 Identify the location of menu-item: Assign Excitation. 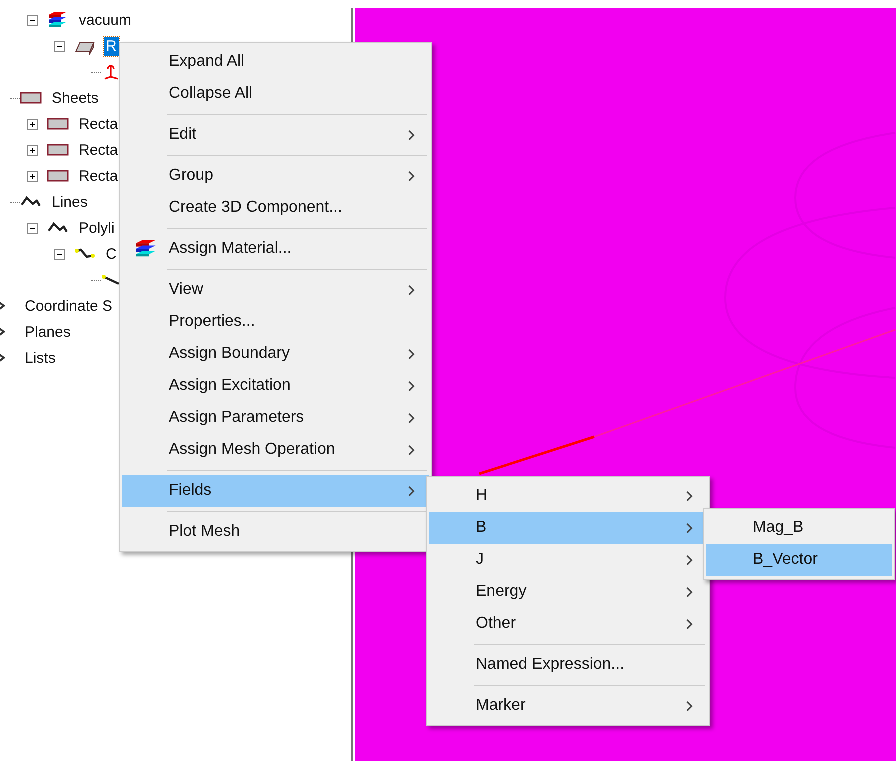
(275, 386).